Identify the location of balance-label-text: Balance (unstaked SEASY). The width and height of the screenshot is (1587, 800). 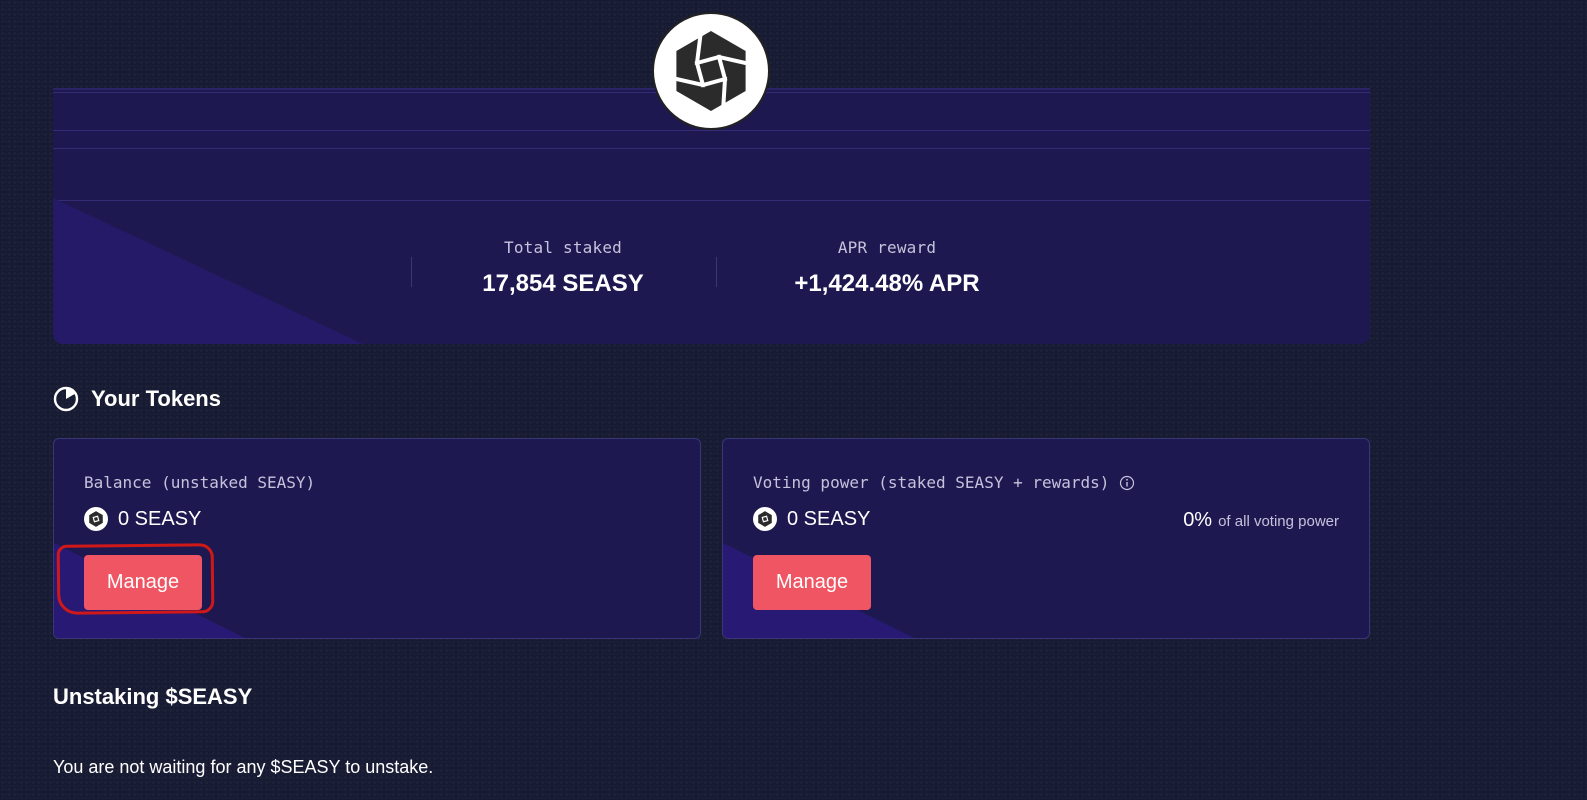
(200, 482).